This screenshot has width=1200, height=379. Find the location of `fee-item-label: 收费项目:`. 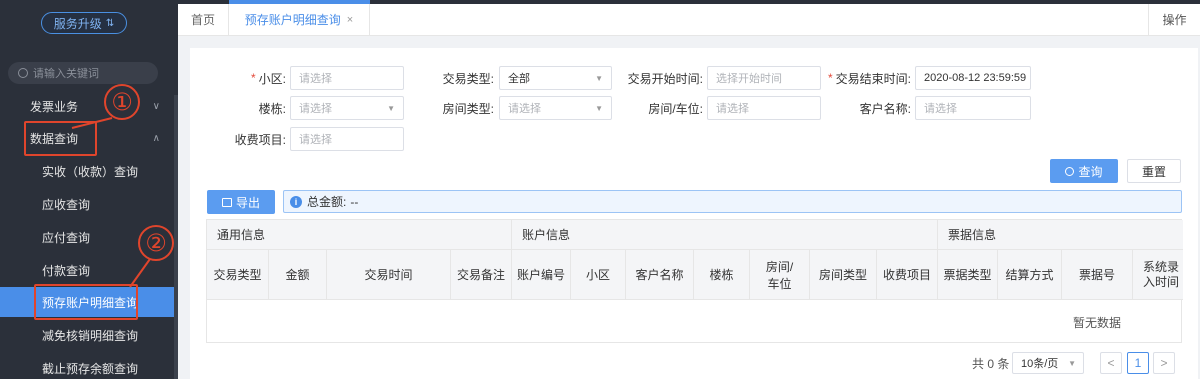

fee-item-label: 收费项目: is located at coordinates (260, 139).